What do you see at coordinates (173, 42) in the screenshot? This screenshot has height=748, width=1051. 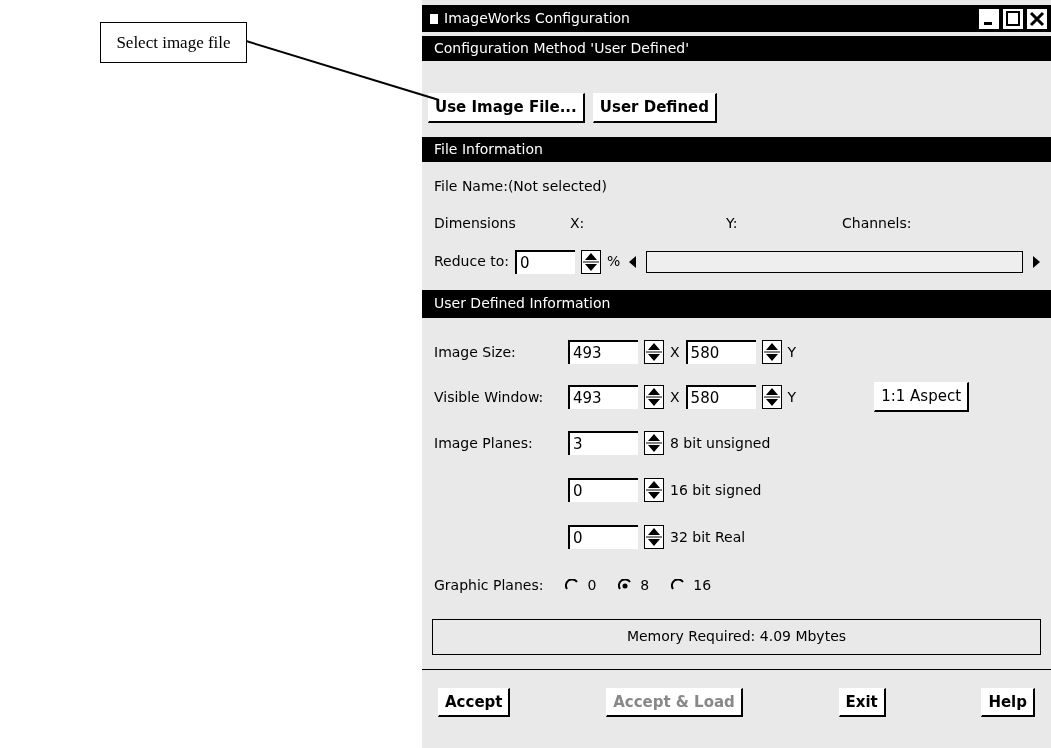 I see `callout-label: Select image file` at bounding box center [173, 42].